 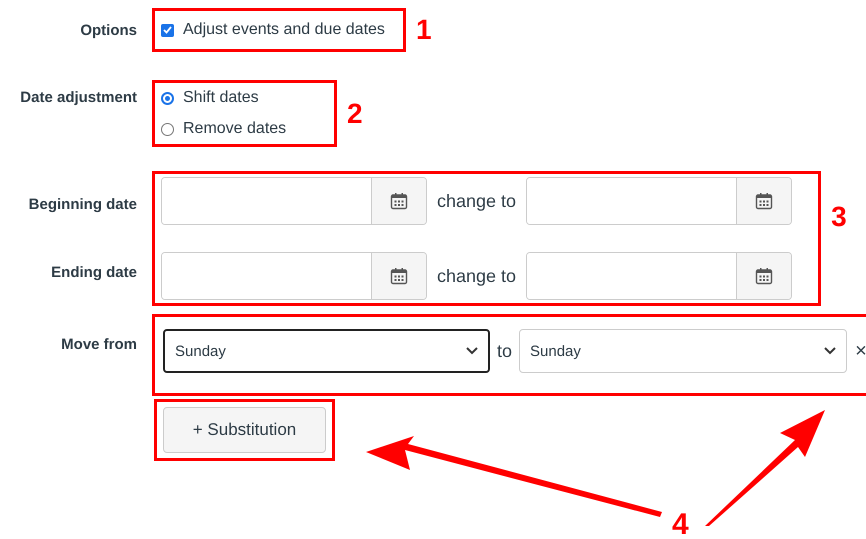 What do you see at coordinates (82, 205) in the screenshot?
I see `field-label: Beginning date` at bounding box center [82, 205].